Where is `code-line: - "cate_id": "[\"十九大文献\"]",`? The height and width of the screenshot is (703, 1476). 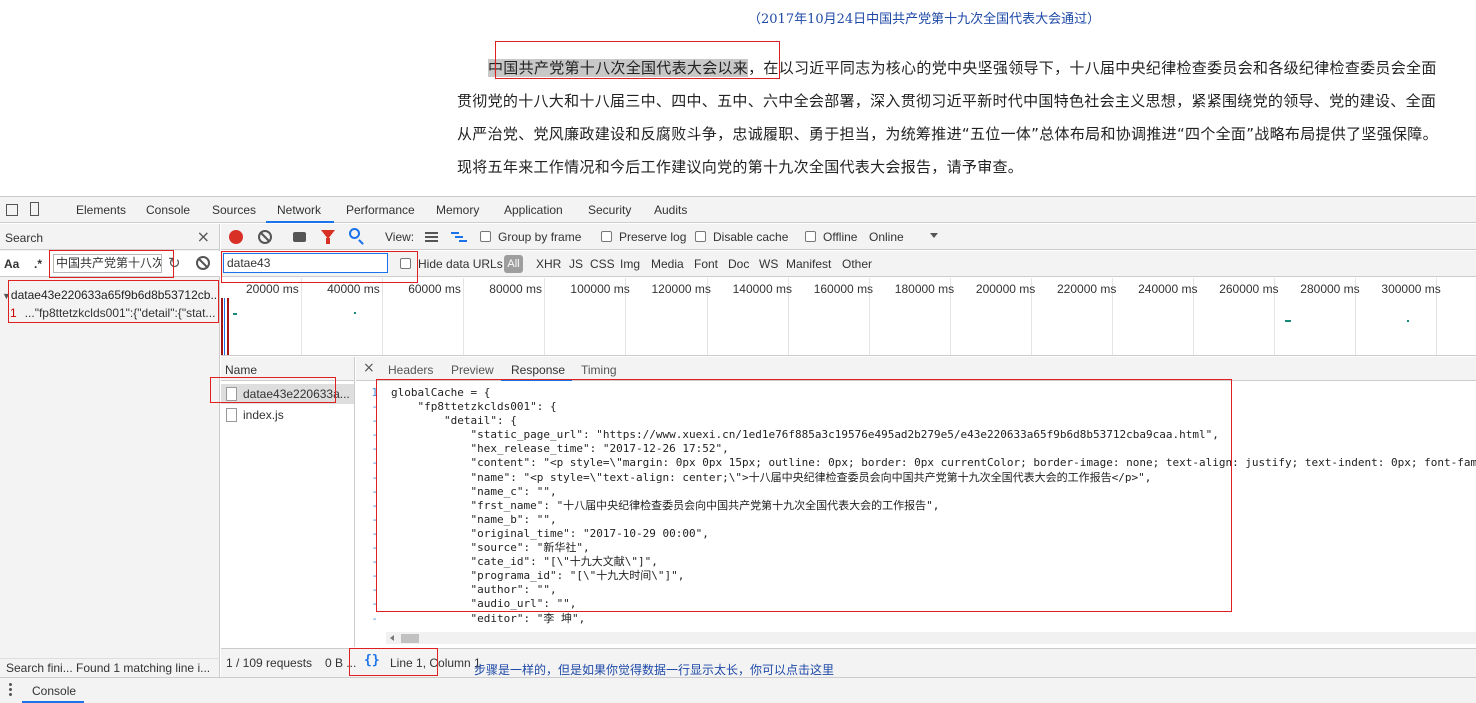
code-line: - "cate_id": "[\"十九大文献\"]", is located at coordinates (916, 562).